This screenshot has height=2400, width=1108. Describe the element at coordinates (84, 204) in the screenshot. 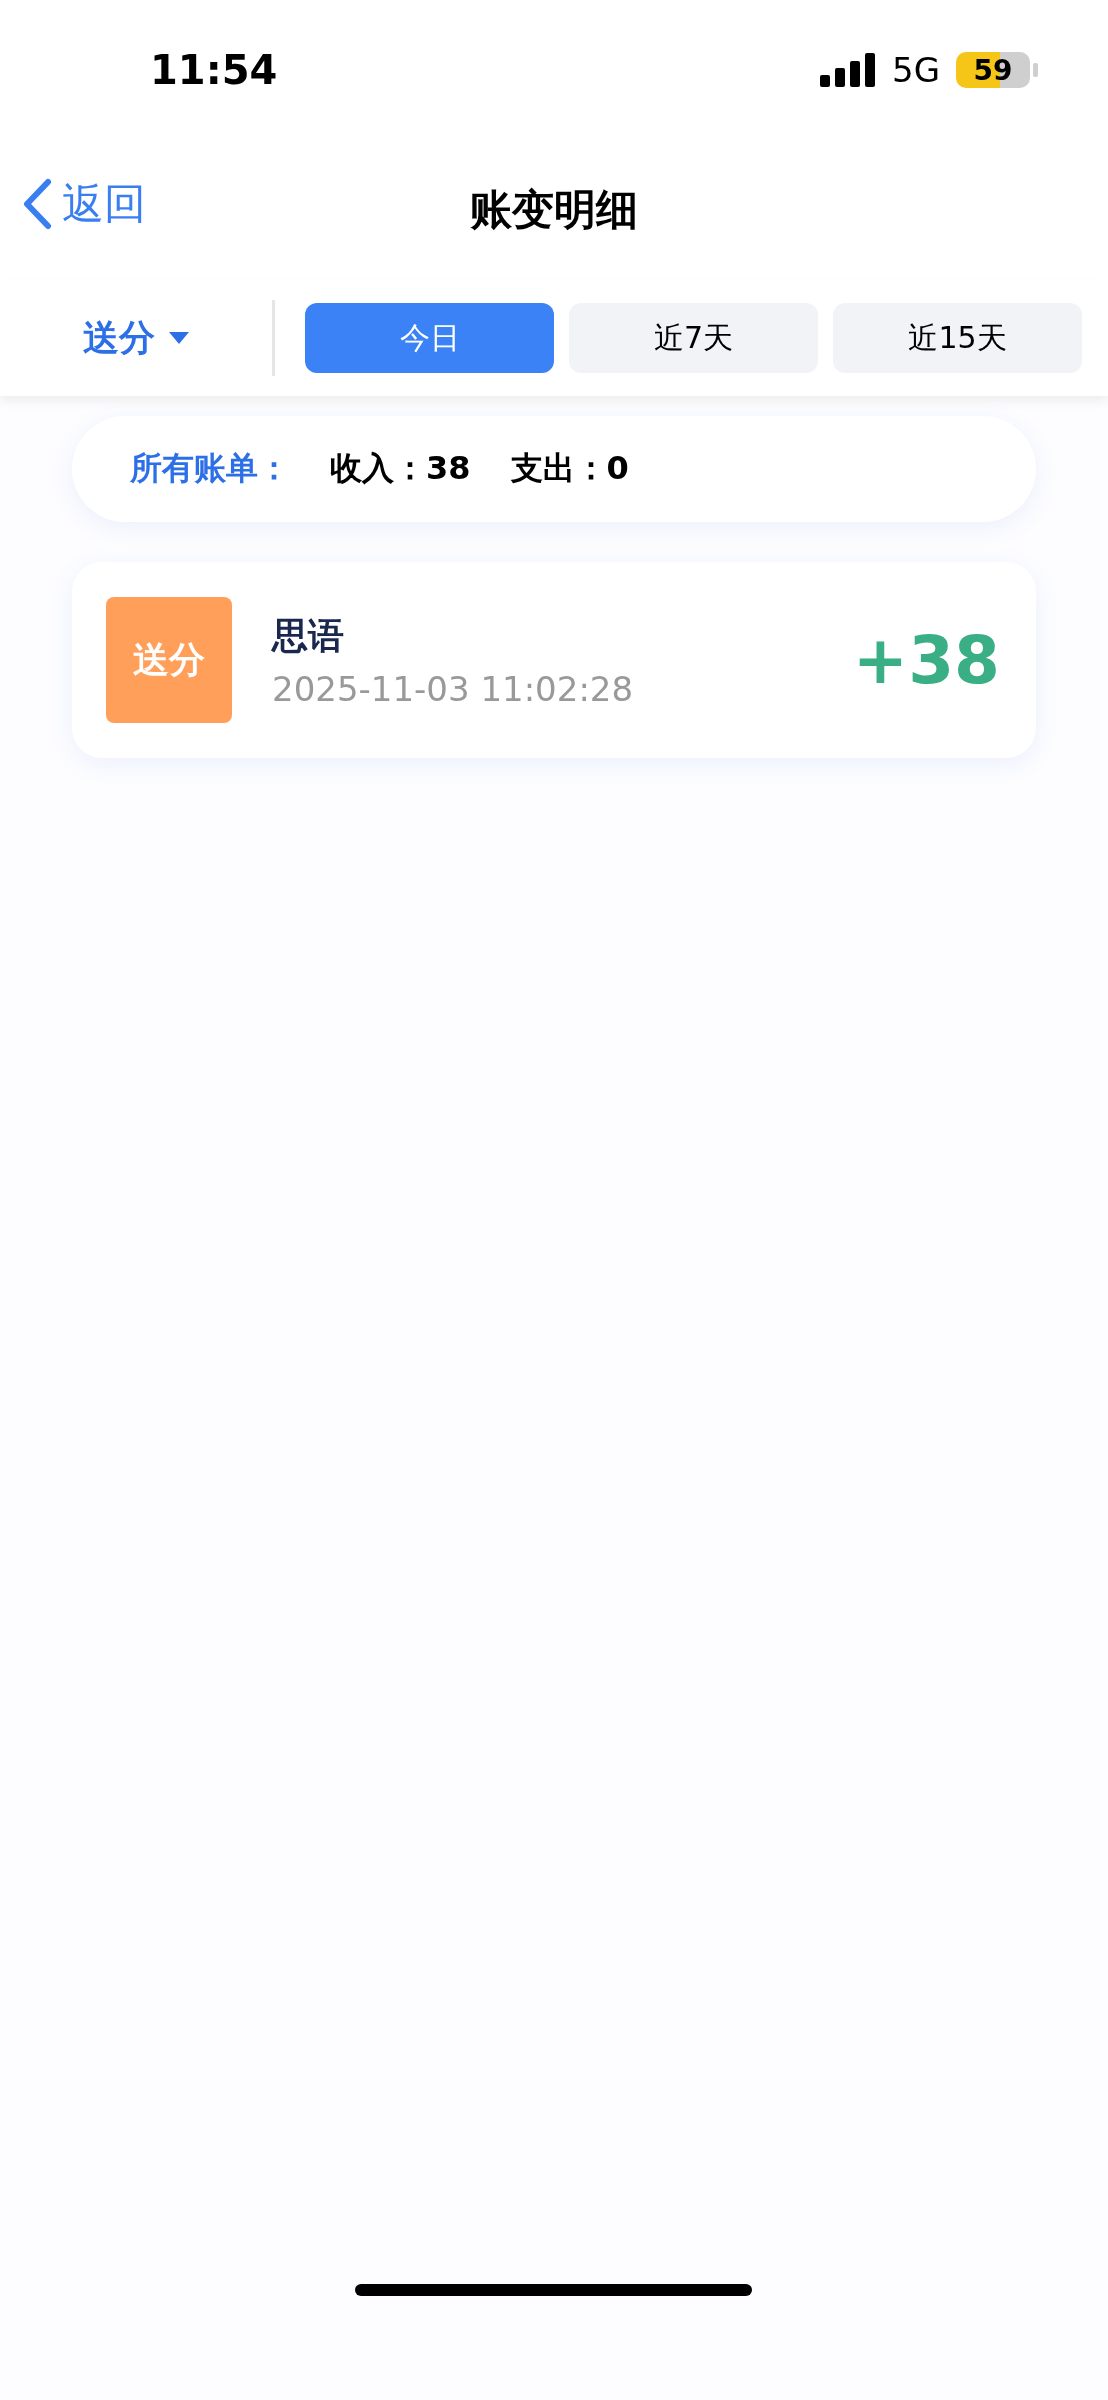

I see `back-button: 返回` at that location.